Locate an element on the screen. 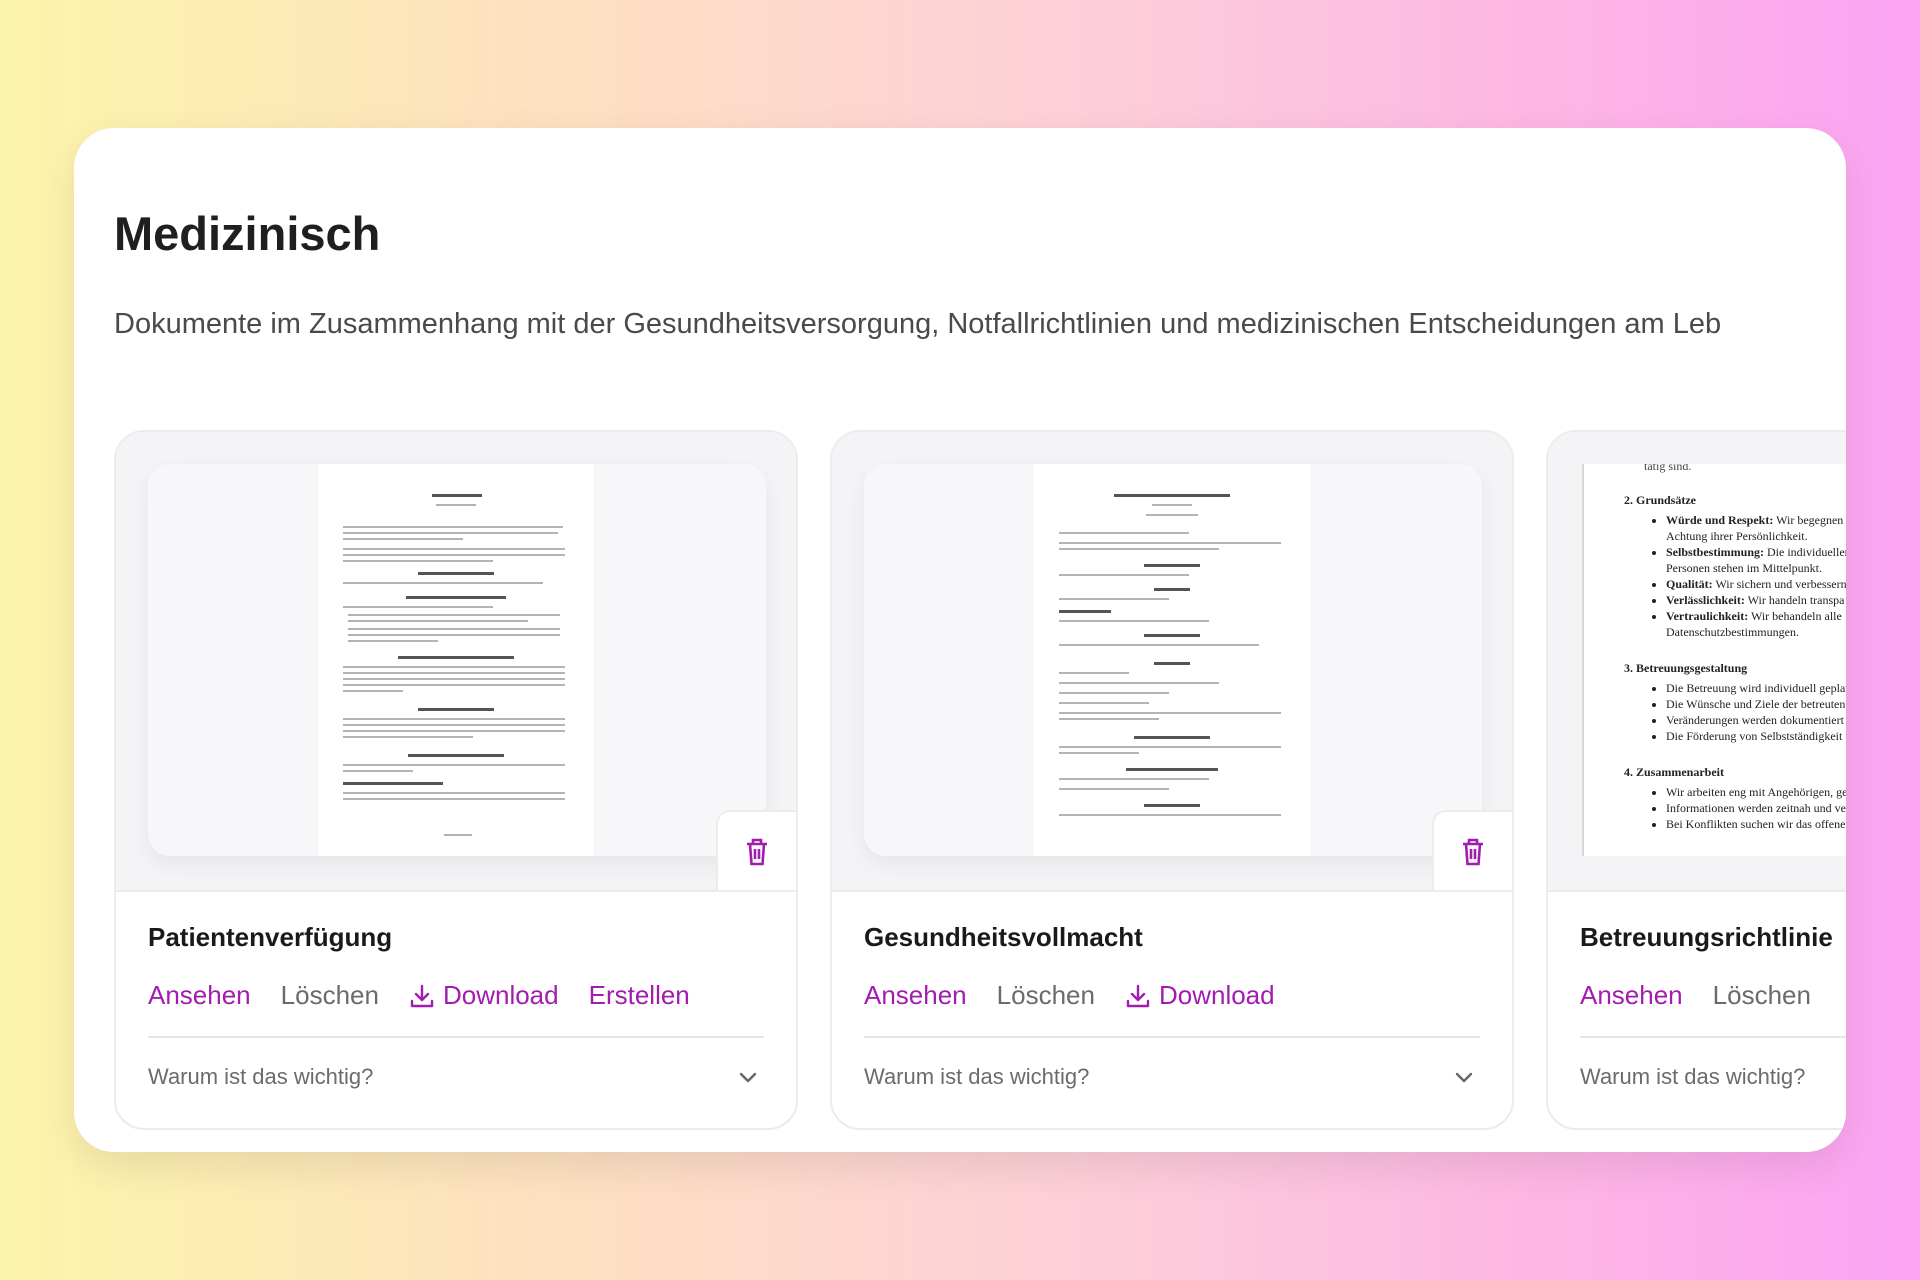  create-link: Erstellen is located at coordinates (639, 995).